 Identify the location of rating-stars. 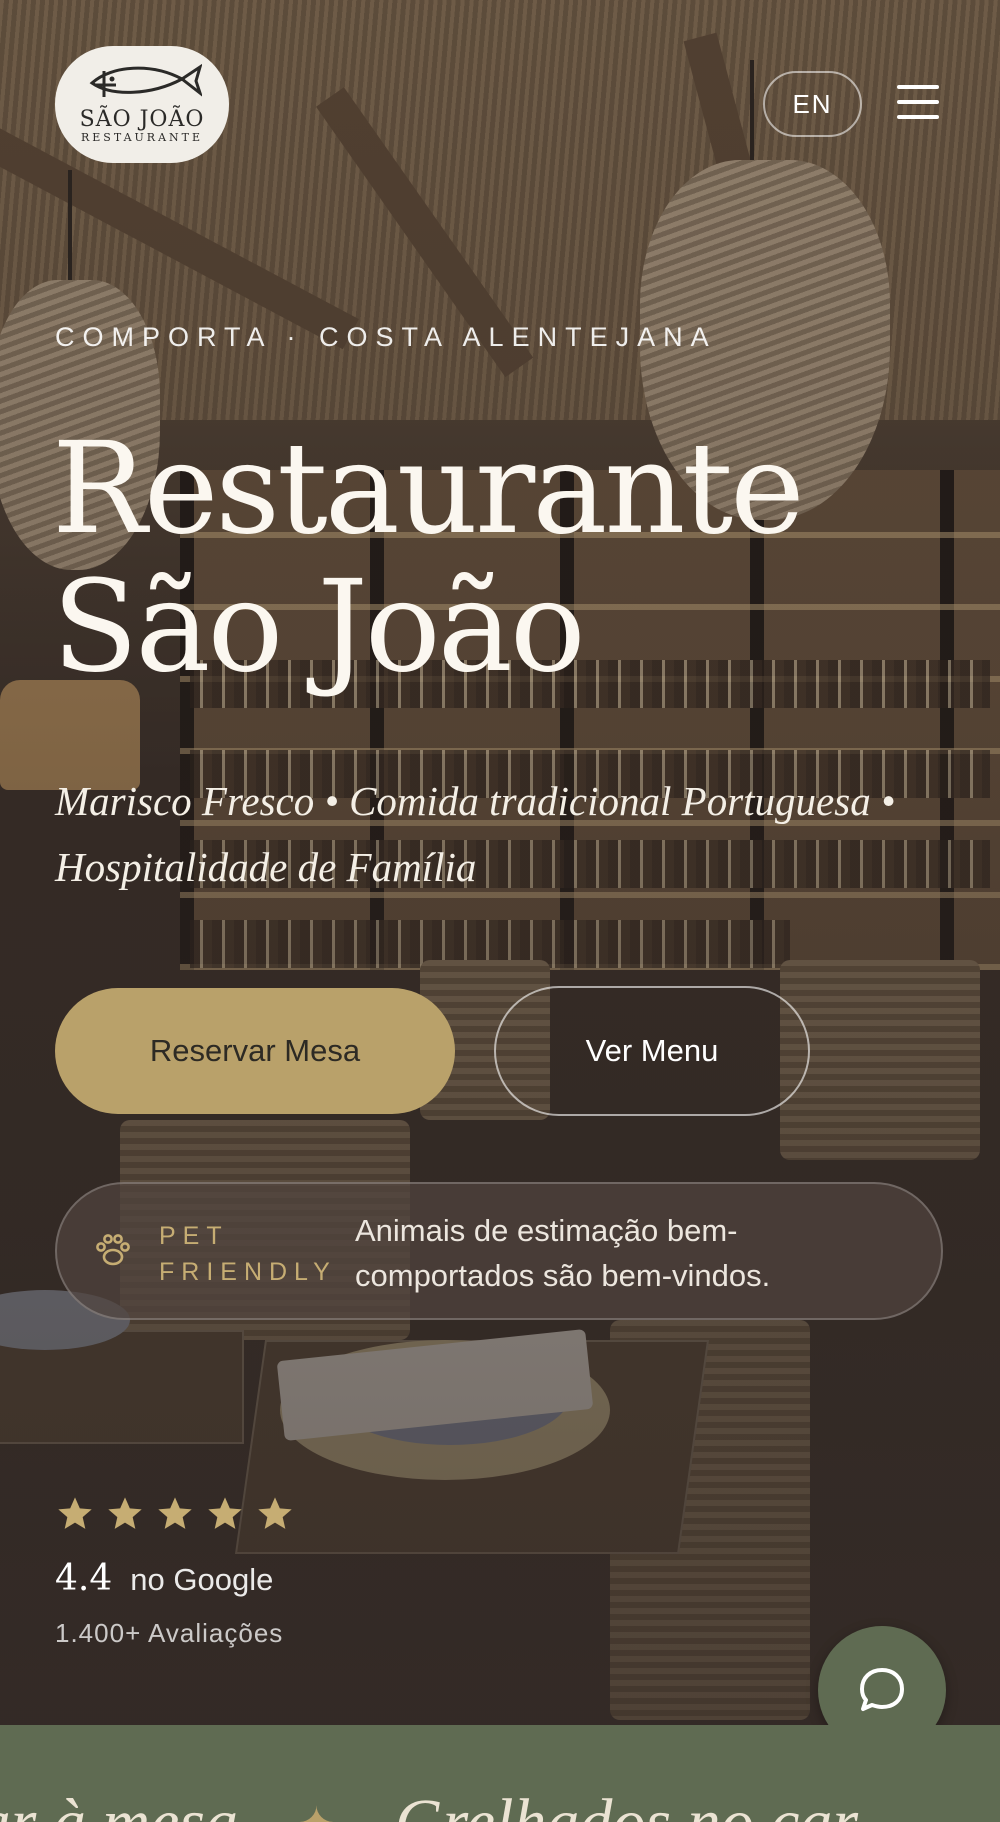
(175, 1514).